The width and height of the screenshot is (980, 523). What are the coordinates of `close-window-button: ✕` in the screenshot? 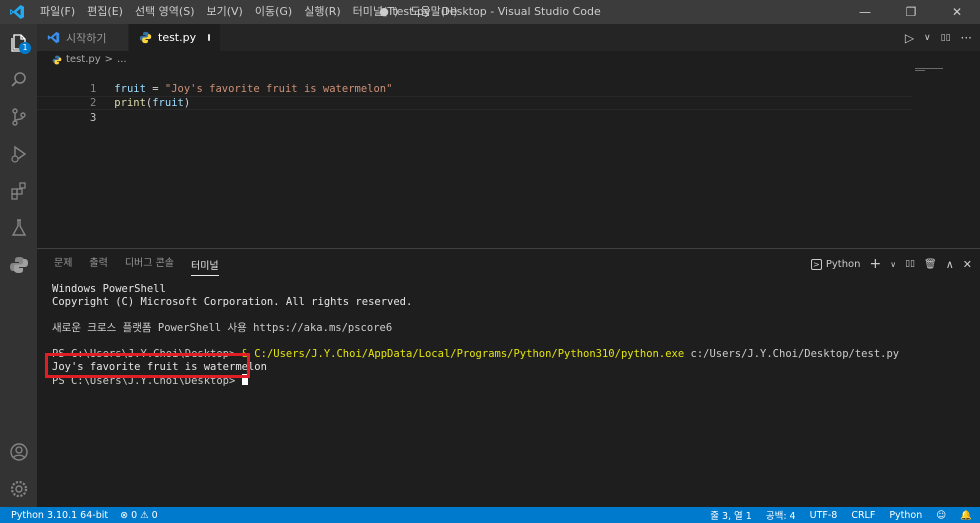 It's located at (957, 12).